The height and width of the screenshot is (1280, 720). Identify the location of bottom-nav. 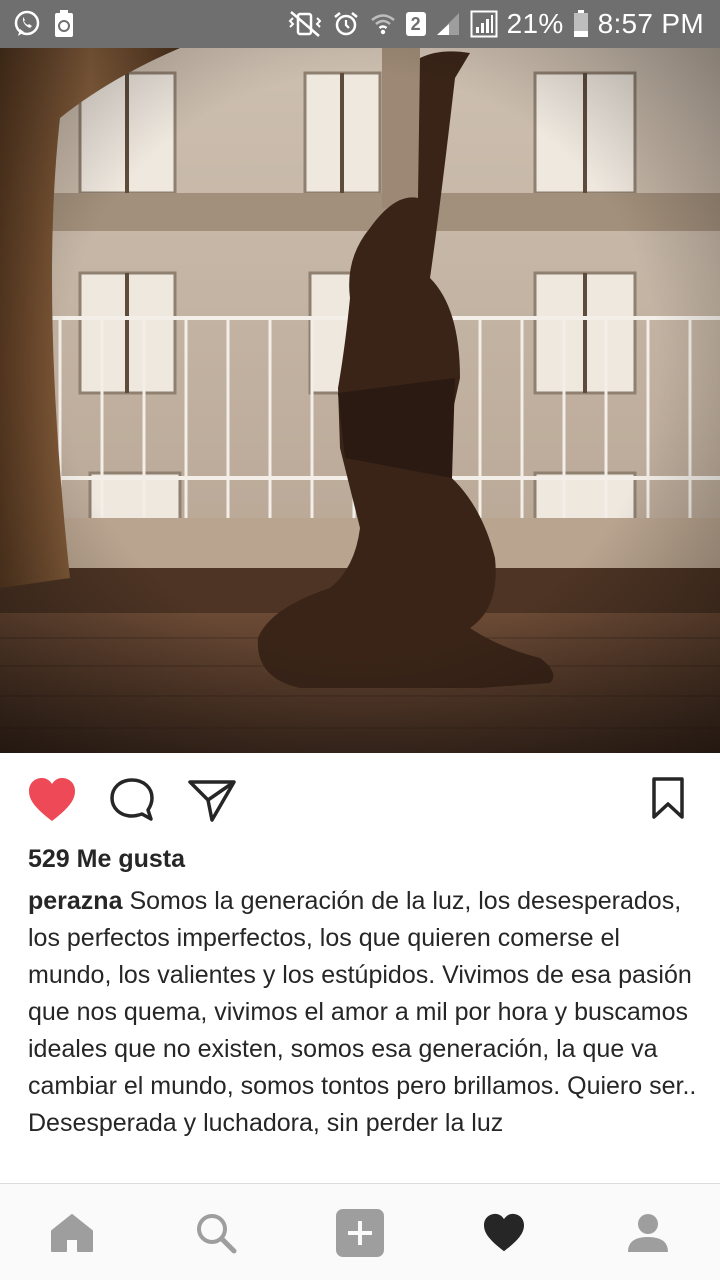
(360, 1231).